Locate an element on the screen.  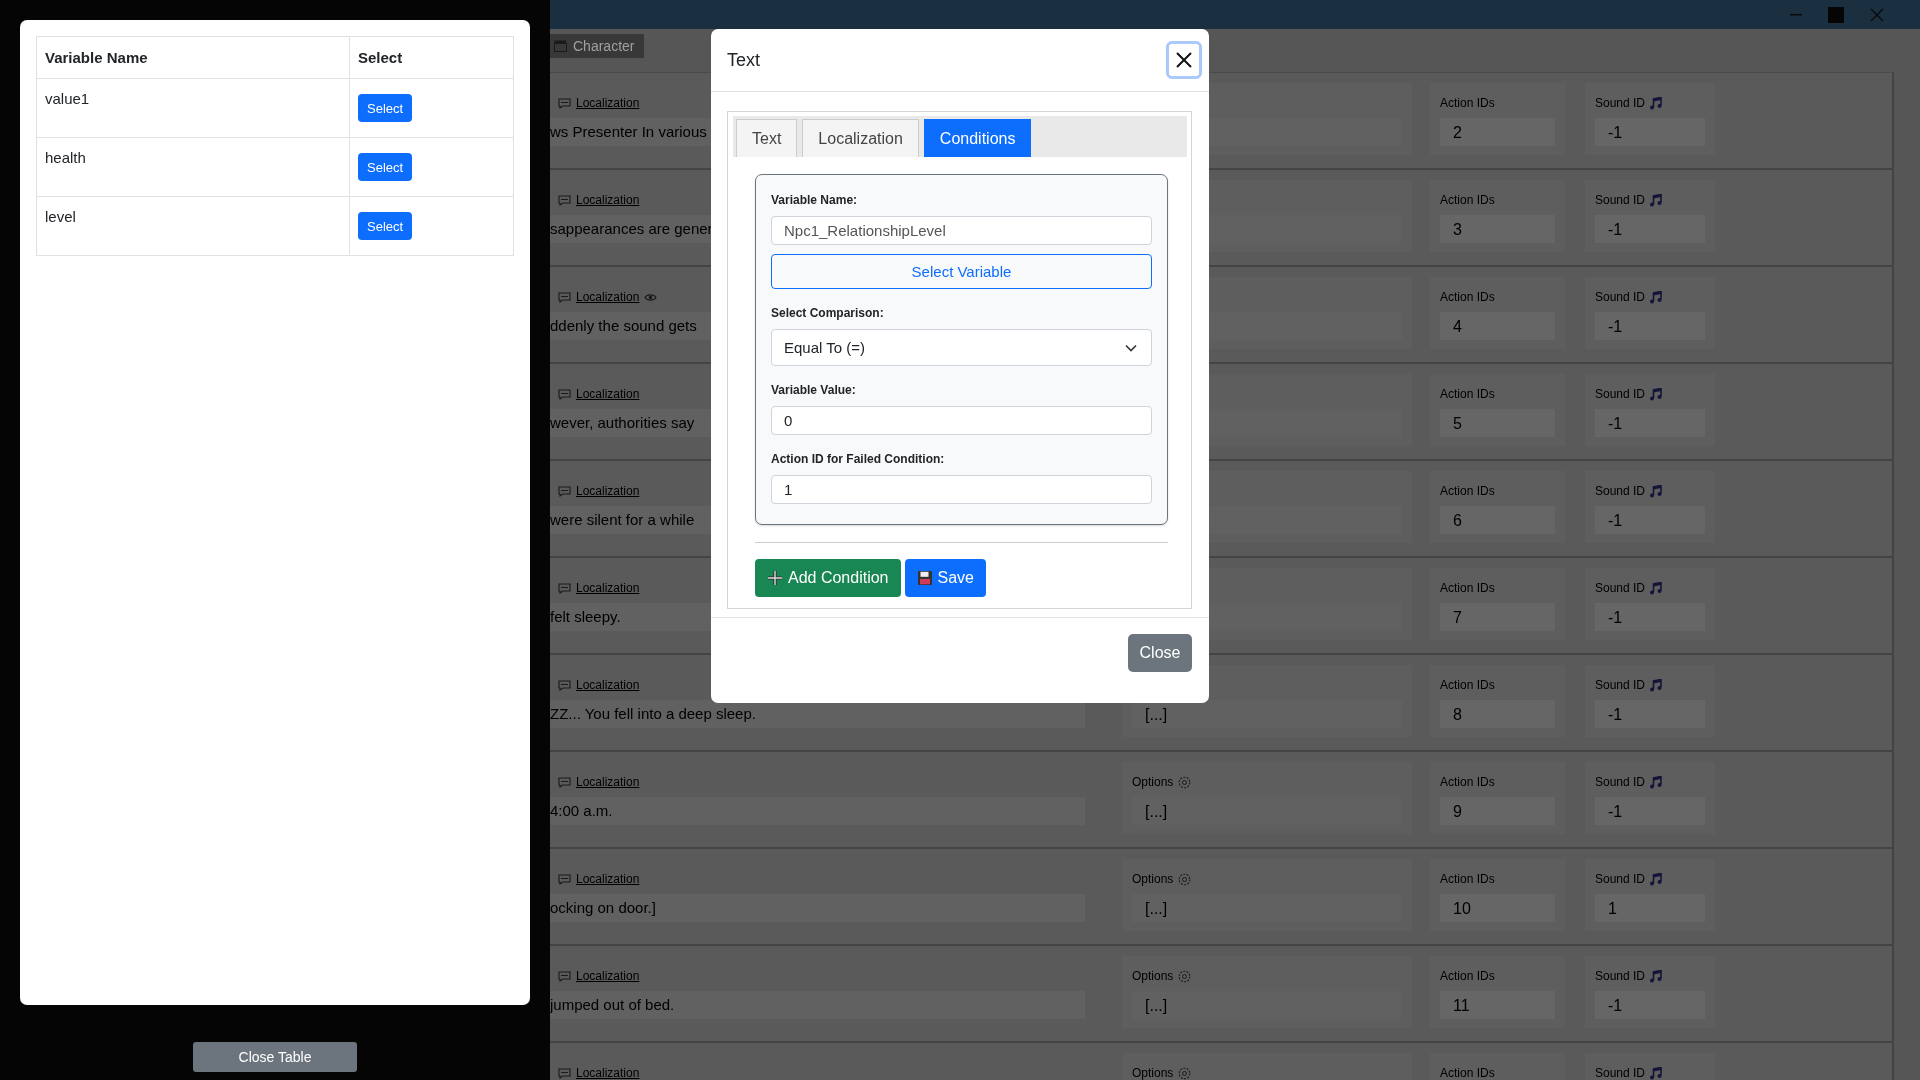
action-ids-field: 6 is located at coordinates (1497, 520).